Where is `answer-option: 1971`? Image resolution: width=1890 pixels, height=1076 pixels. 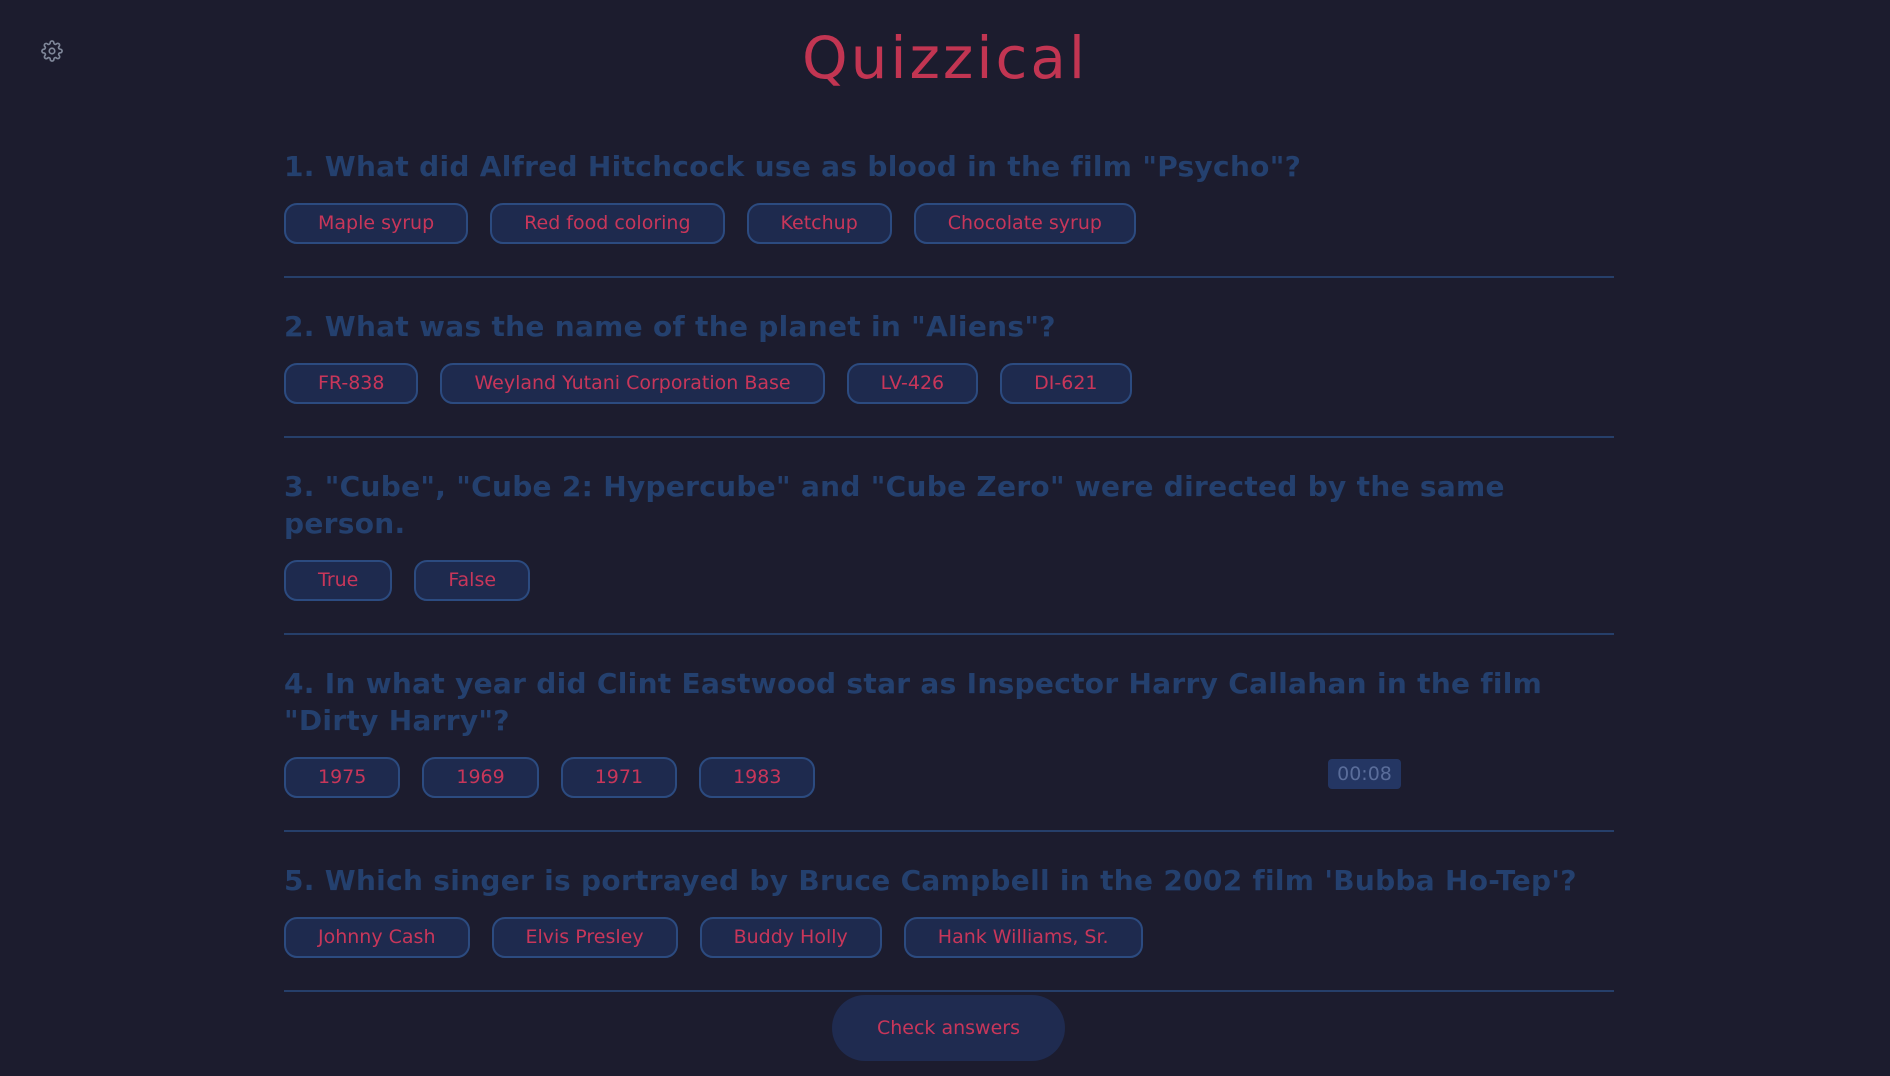
answer-option: 1971 is located at coordinates (619, 777).